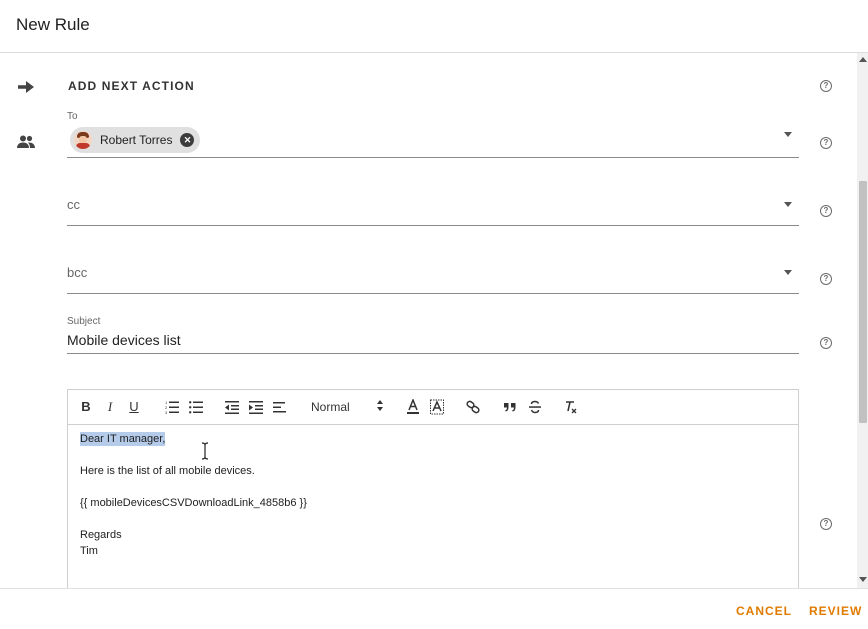  I want to click on dialog-footer: CANCEL REVIEW, so click(434, 608).